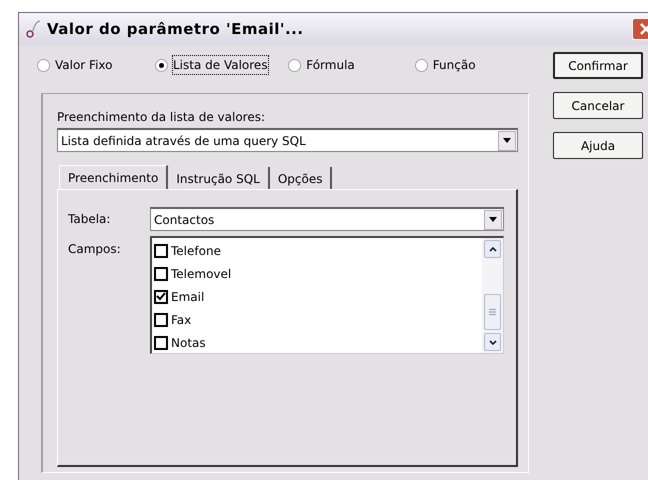 Image resolution: width=648 pixels, height=480 pixels. What do you see at coordinates (317, 250) in the screenshot?
I see `list-item: Telefone` at bounding box center [317, 250].